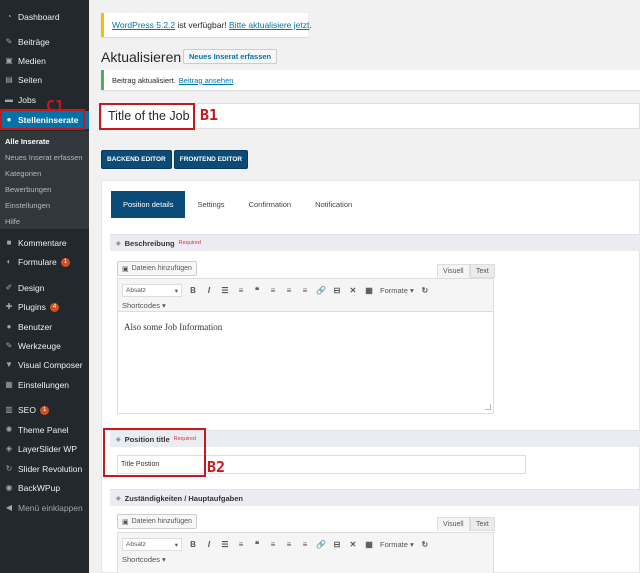 Image resolution: width=640 pixels, height=573 pixels. What do you see at coordinates (375, 242) in the screenshot?
I see `beschreibung-header: ◆ Beschreibung Required` at bounding box center [375, 242].